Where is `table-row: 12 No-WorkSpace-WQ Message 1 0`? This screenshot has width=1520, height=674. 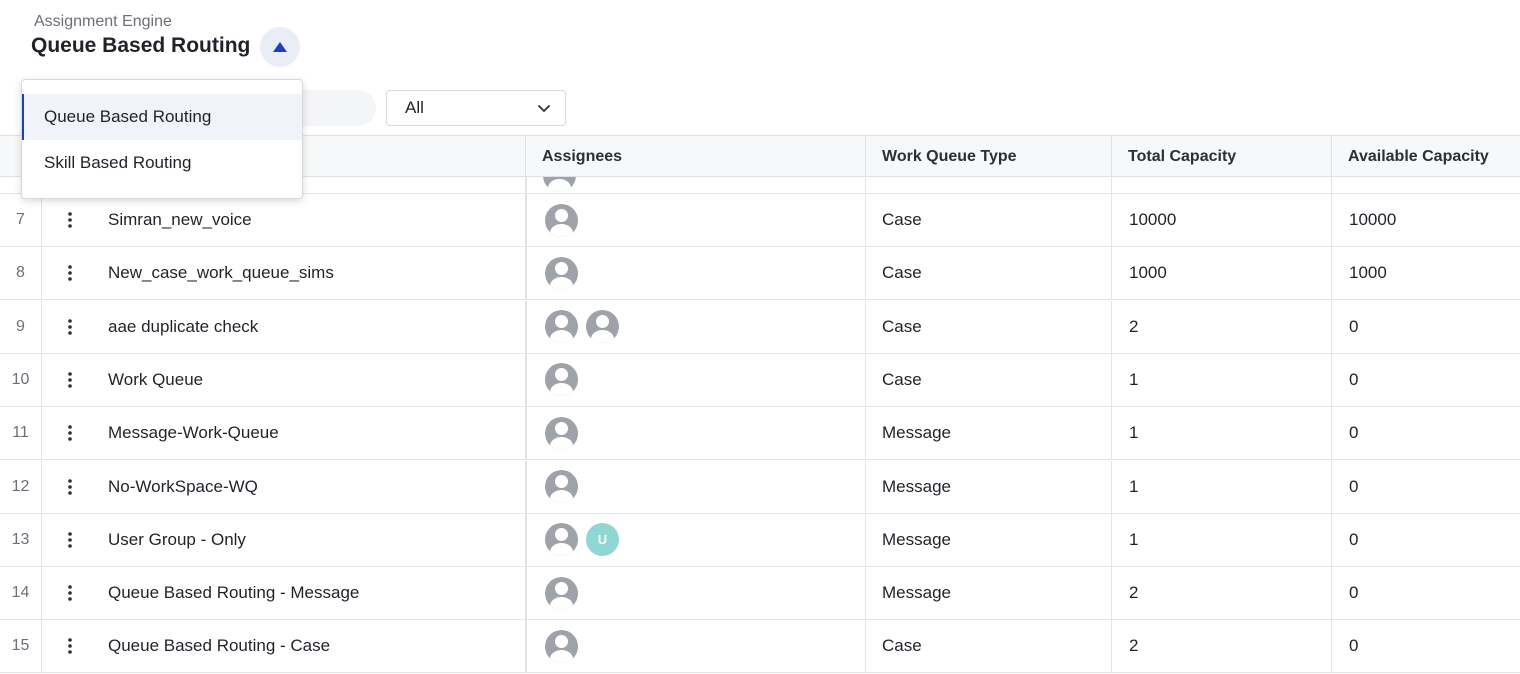
table-row: 12 No-WorkSpace-WQ Message 1 0 is located at coordinates (760, 487).